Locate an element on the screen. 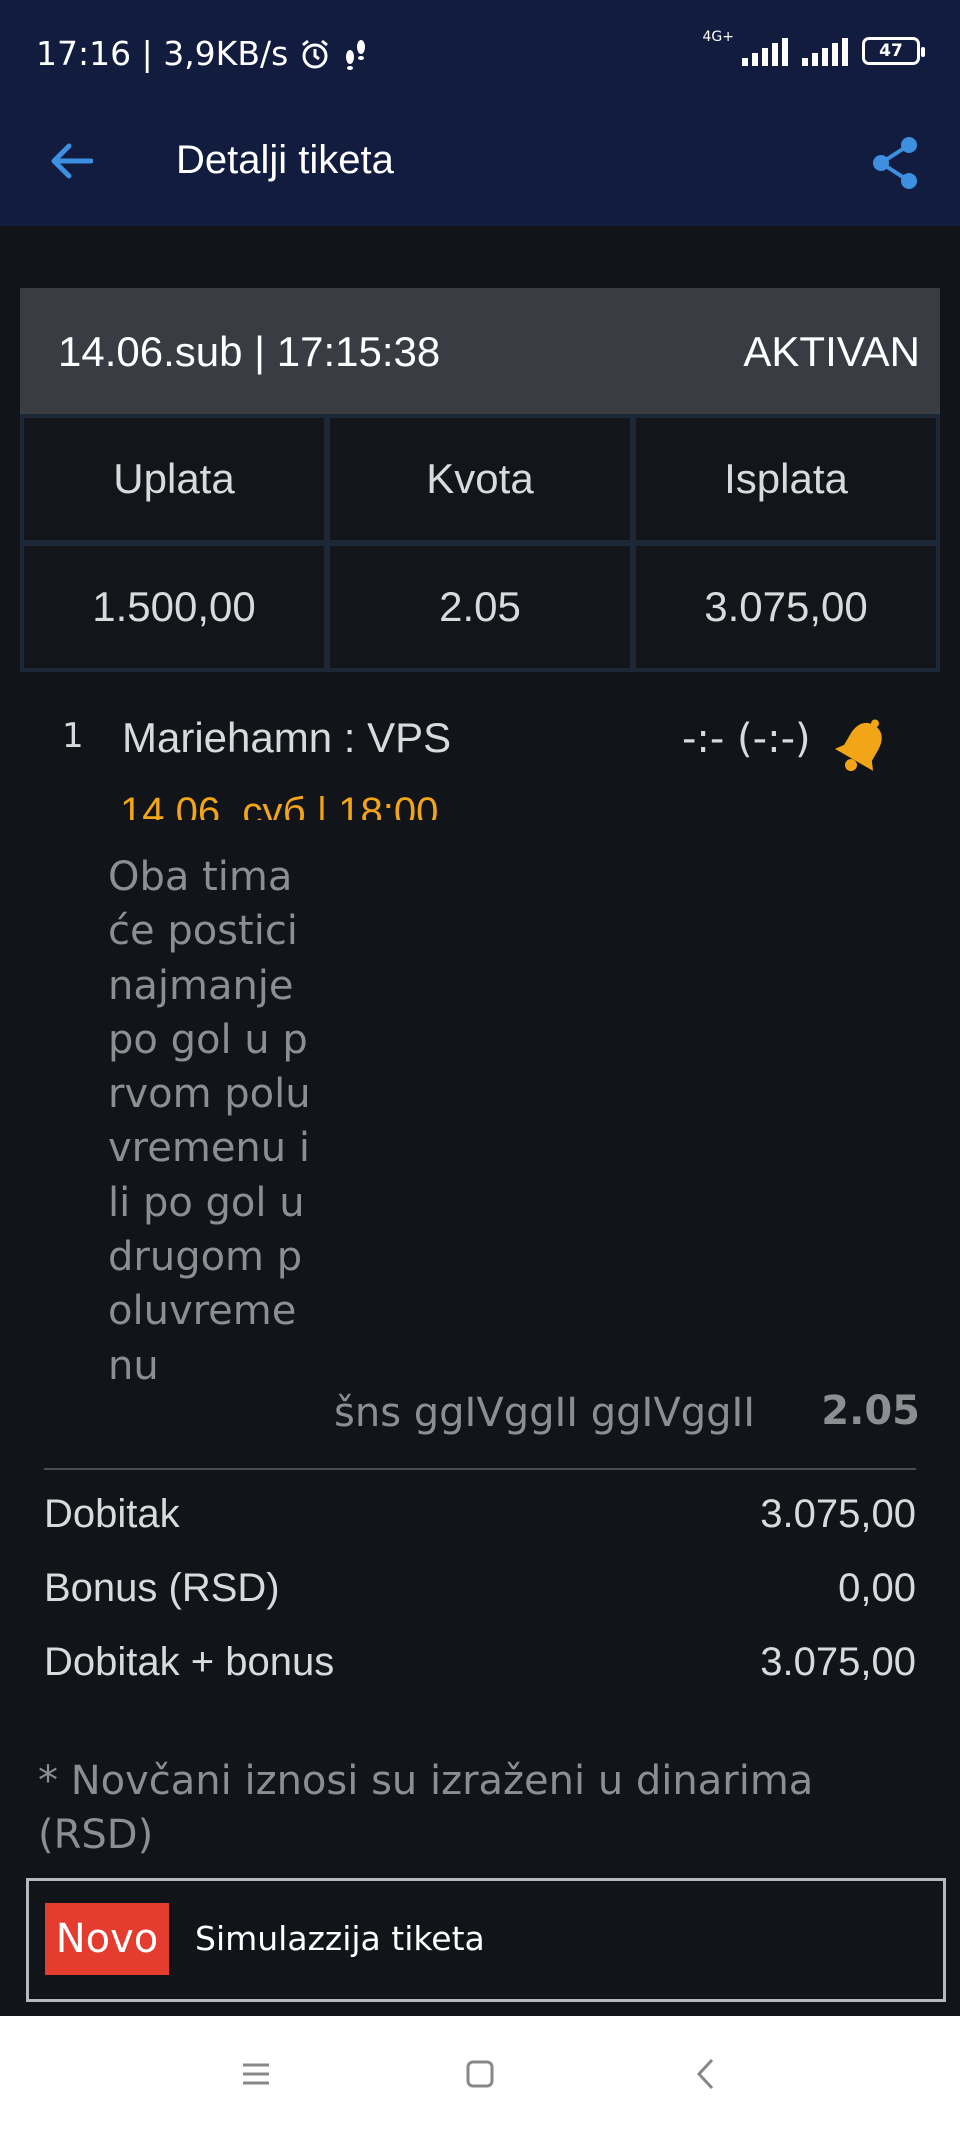  match-score: -:- (-:-) is located at coordinates (746, 739).